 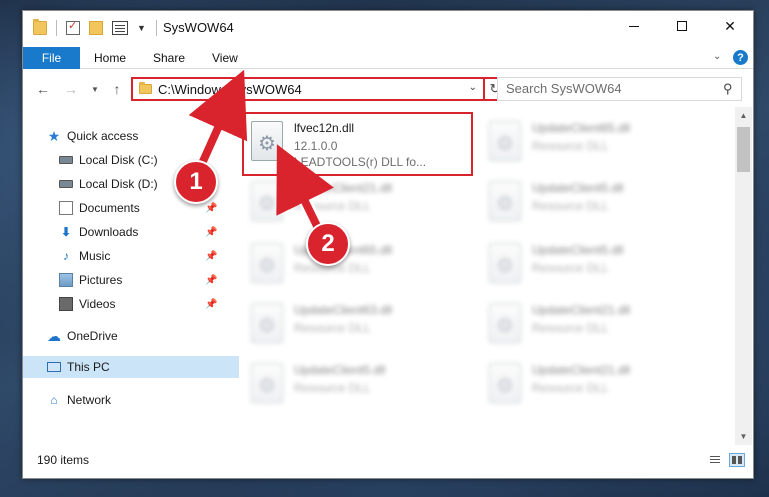 I want to click on properties-icon, so click(x=73, y=27).